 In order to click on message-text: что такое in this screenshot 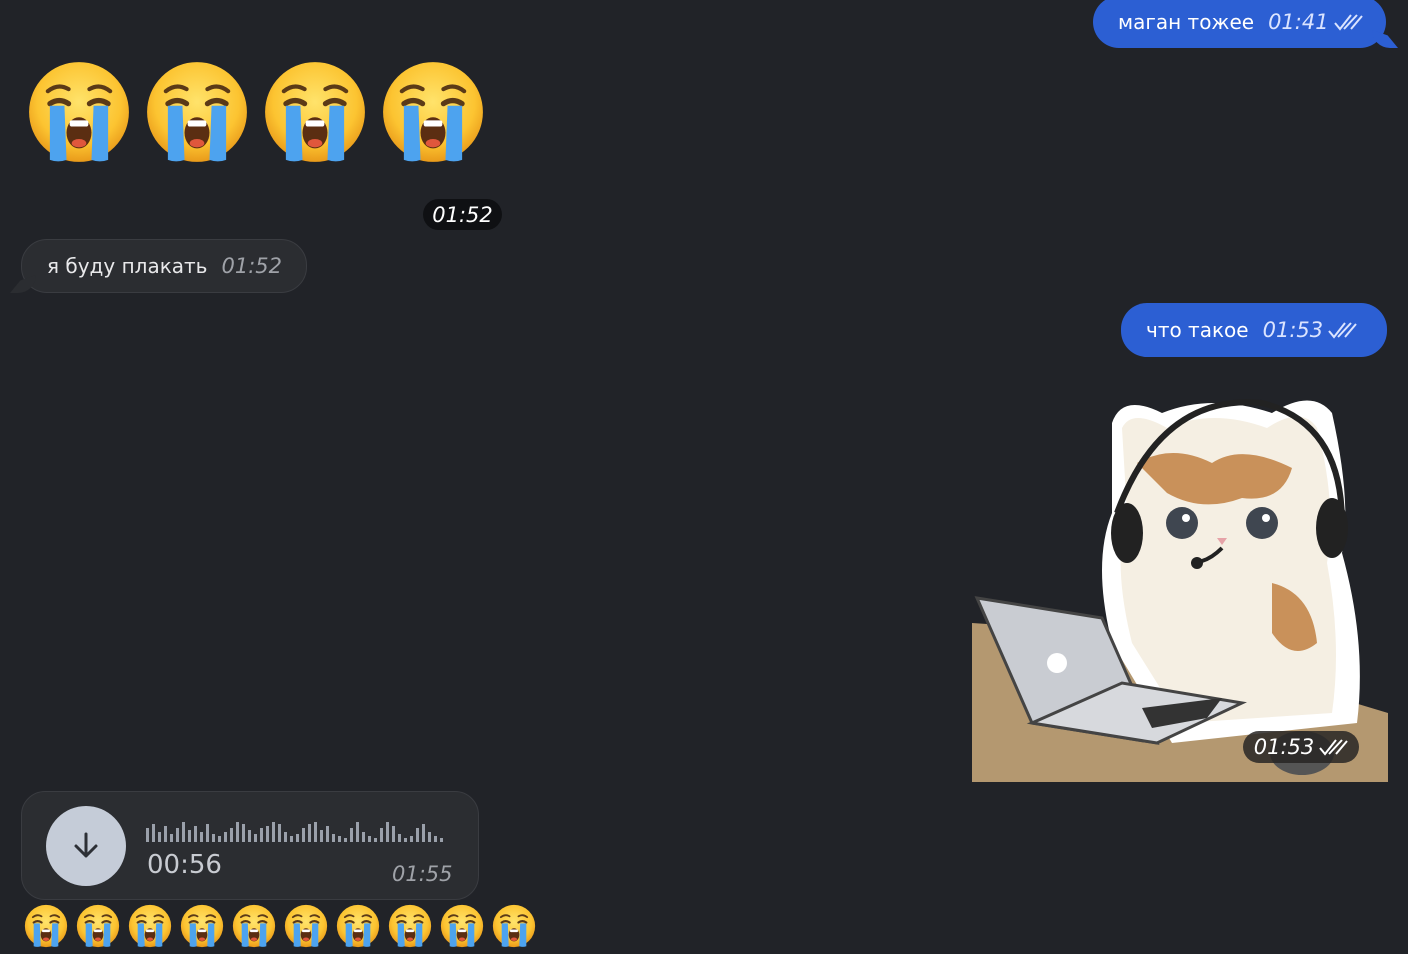, I will do `click(1197, 330)`.